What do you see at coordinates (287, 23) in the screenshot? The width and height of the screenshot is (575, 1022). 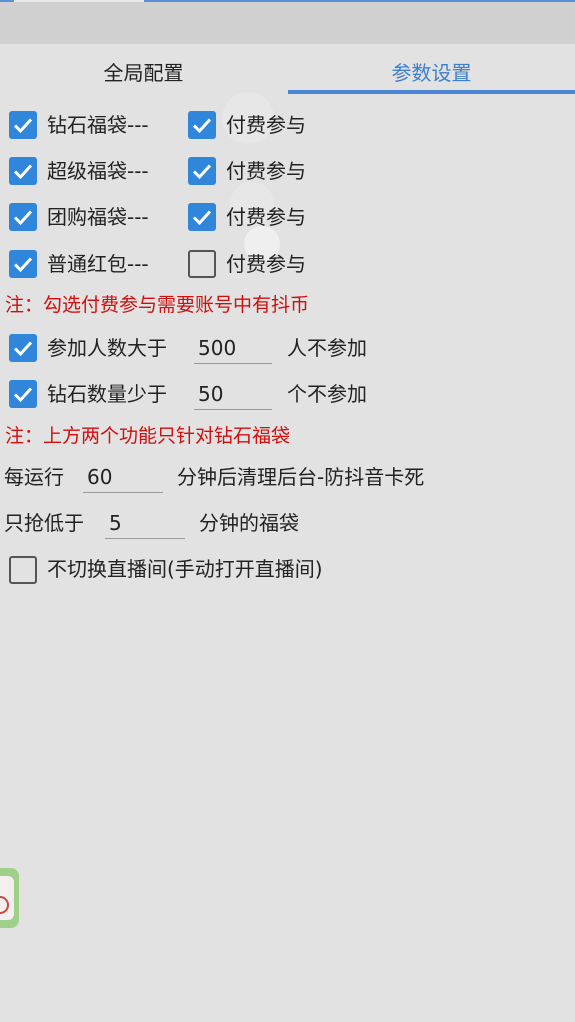 I see `action-bar` at bounding box center [287, 23].